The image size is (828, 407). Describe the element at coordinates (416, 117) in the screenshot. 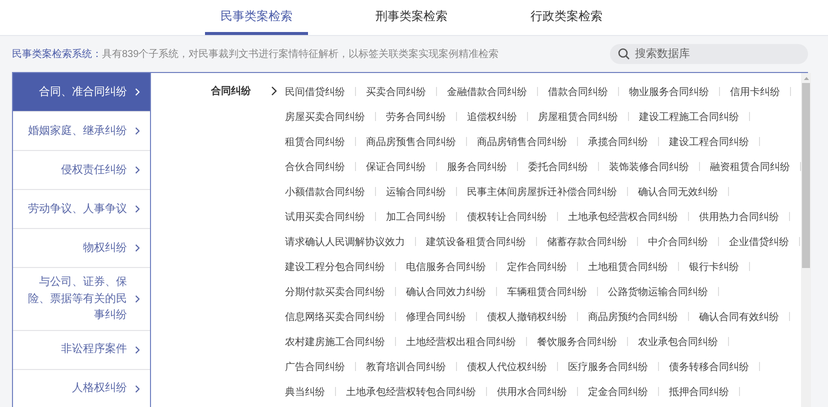

I see `case-type-link: 劳务合同纠纷` at that location.